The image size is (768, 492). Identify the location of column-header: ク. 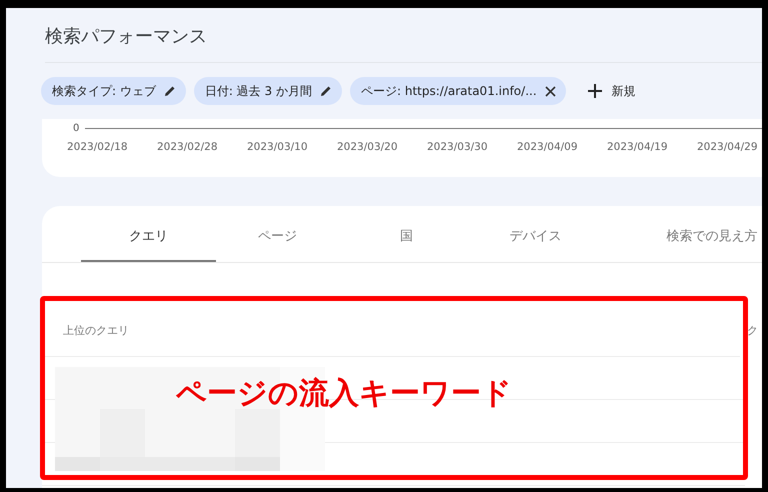
(752, 331).